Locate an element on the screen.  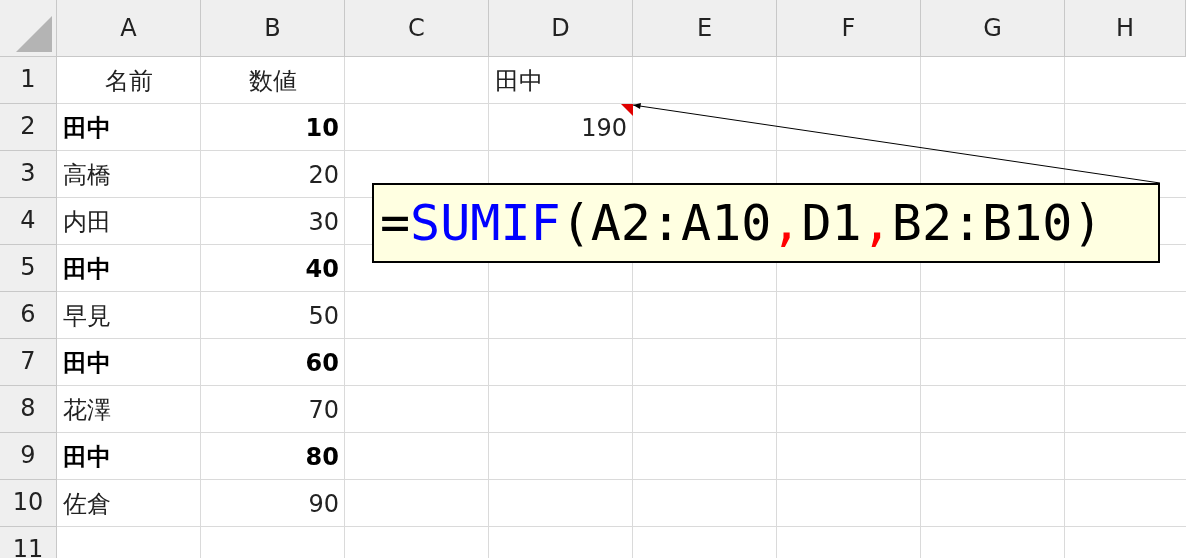
cell-text: 花澤 is located at coordinates (87, 410).